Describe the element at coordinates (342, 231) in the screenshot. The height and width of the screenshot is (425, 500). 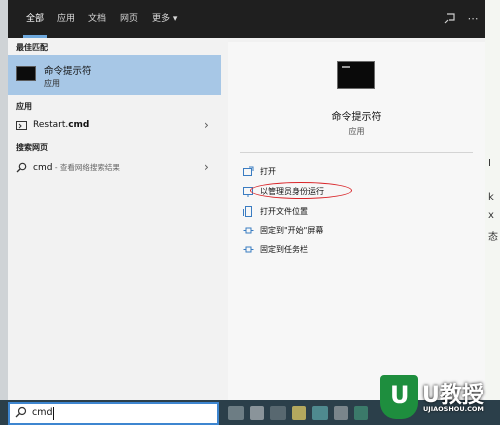
I see `action-pin-to-start: 固定到"开始"屏幕` at that location.